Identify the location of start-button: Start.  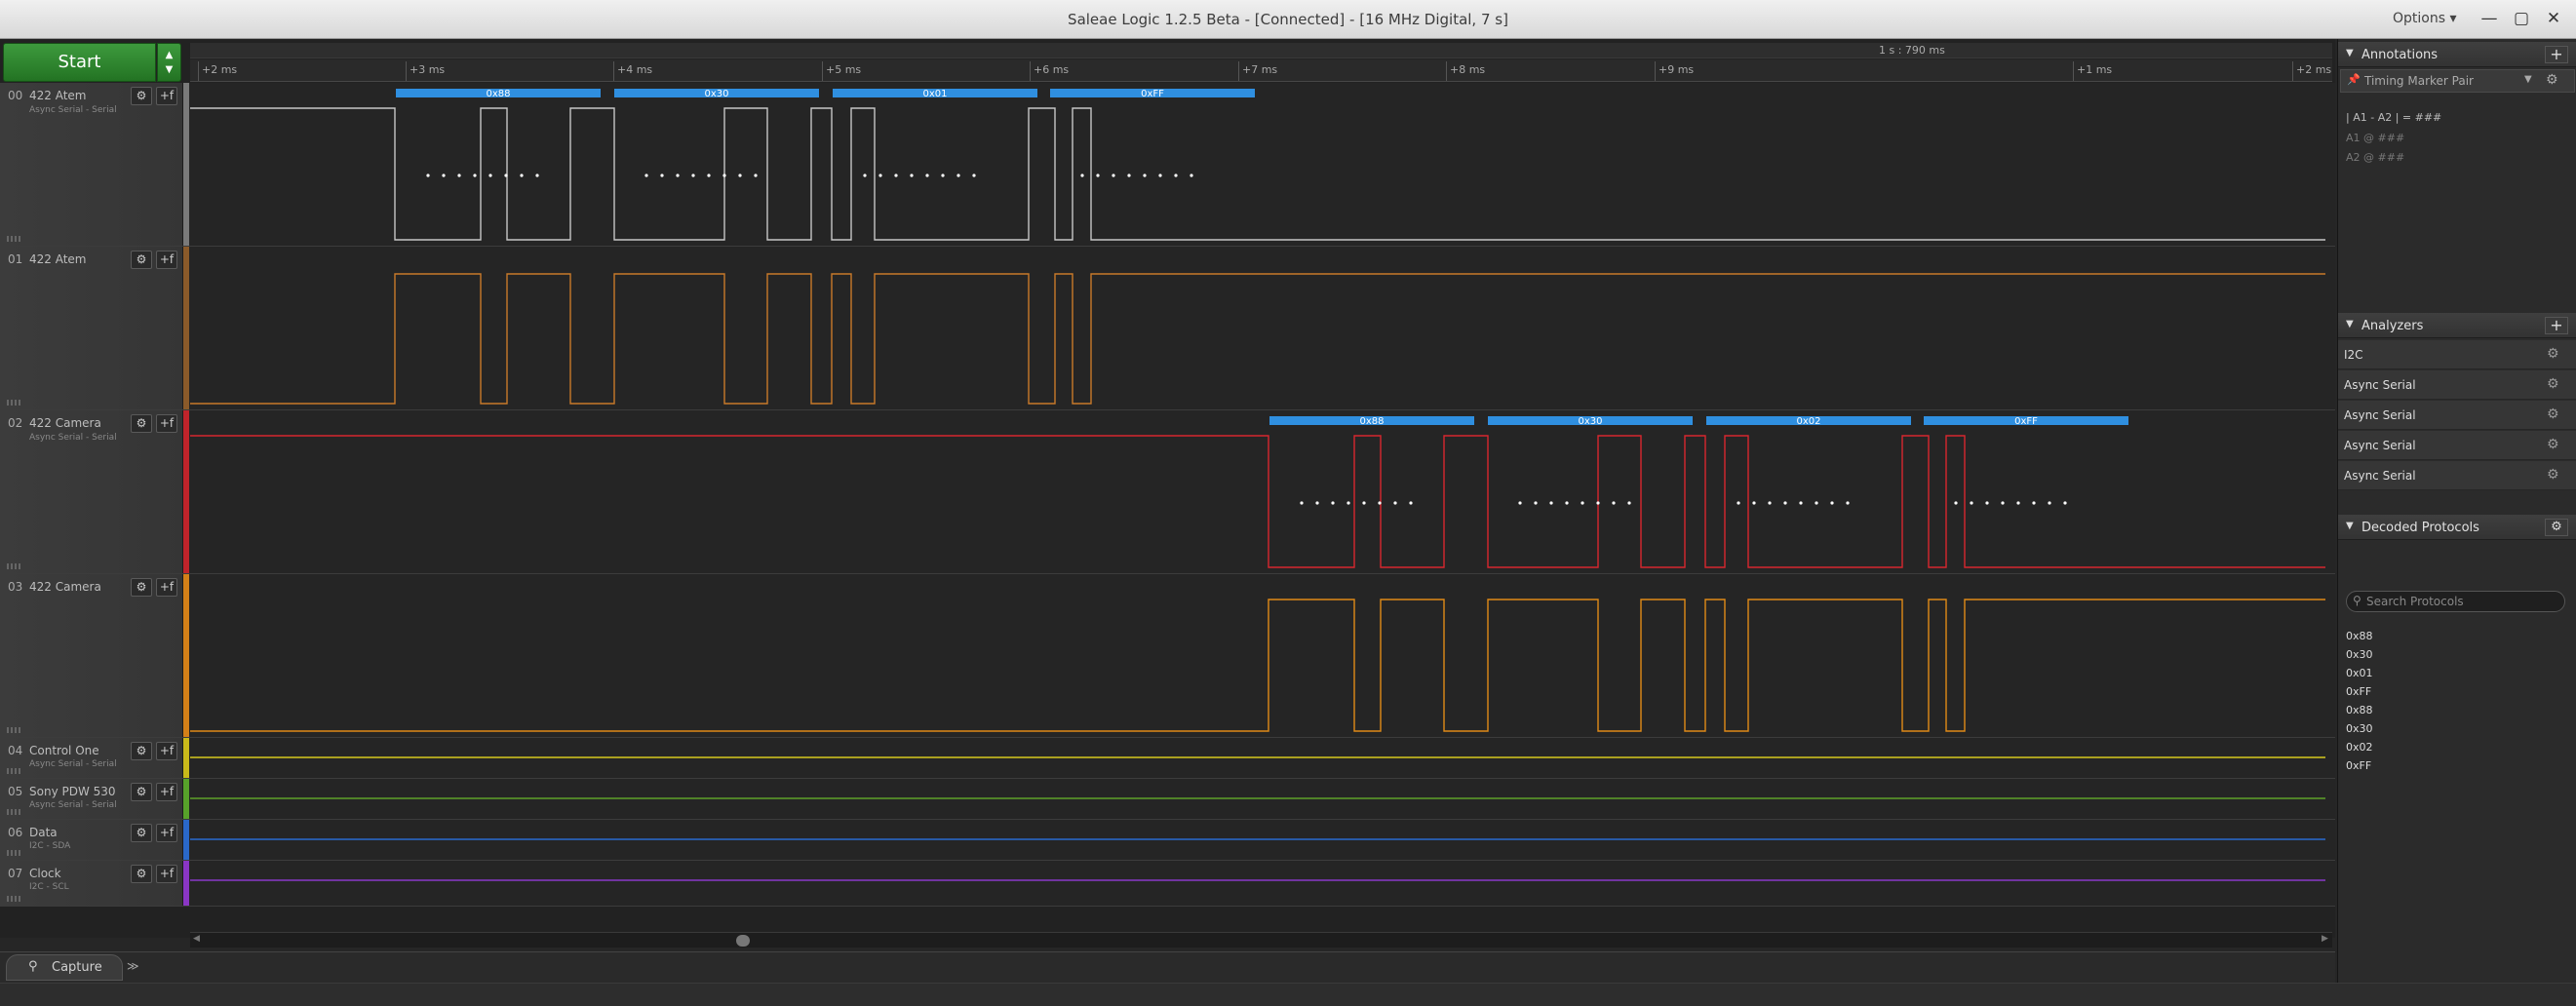
(79, 62).